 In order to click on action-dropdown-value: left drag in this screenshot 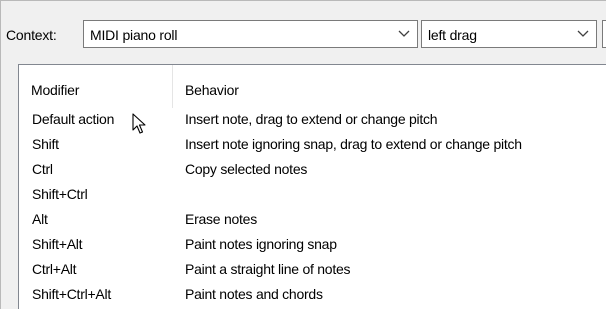, I will do `click(452, 35)`.